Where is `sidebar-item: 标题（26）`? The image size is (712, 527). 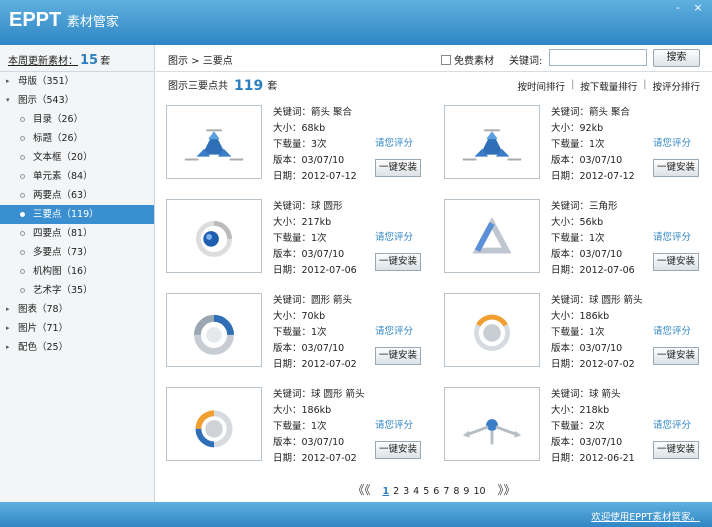 sidebar-item: 标题（26） is located at coordinates (77, 138).